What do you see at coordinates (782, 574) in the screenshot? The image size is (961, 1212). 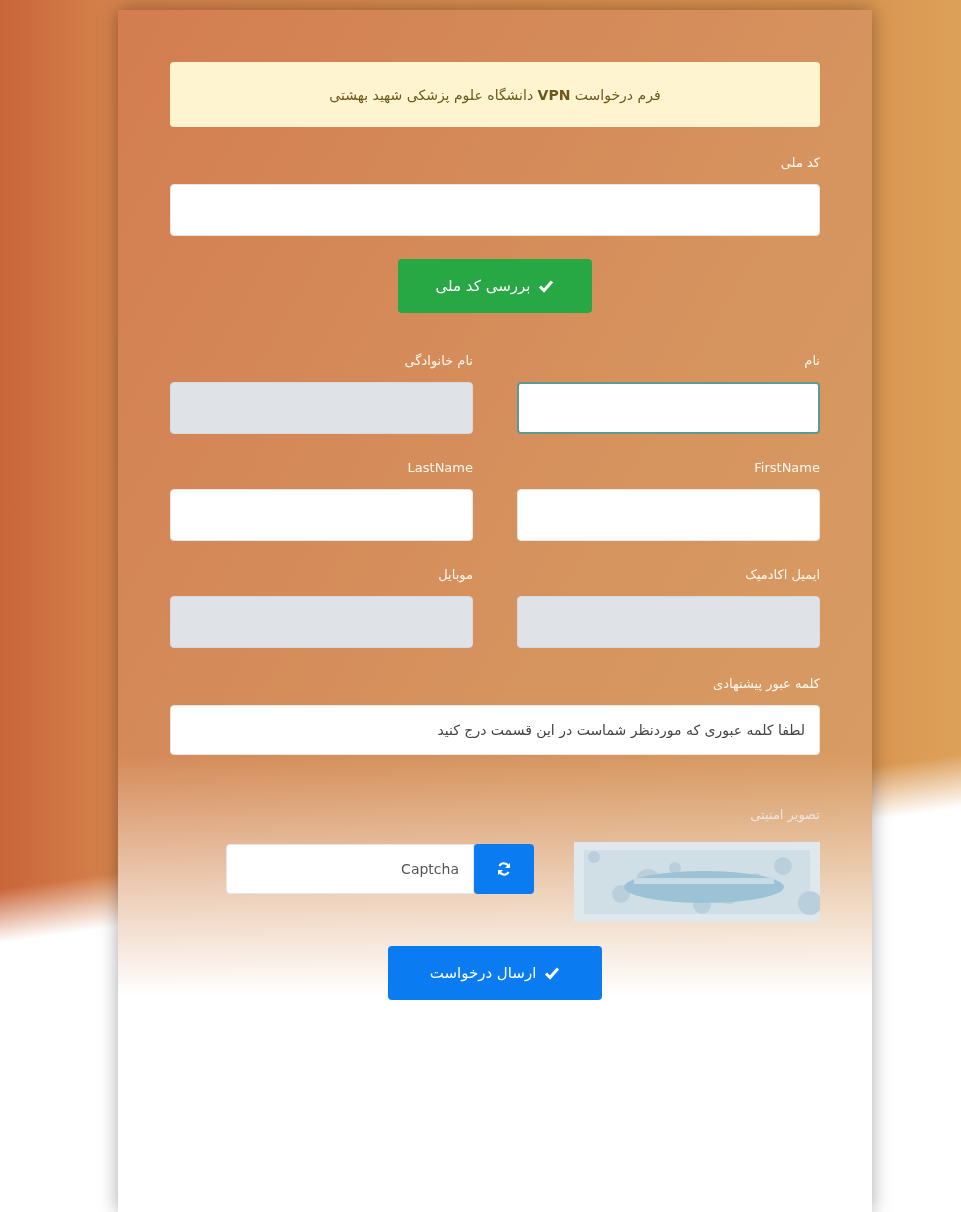 I see `field-label: ایمیل اکادمیک` at bounding box center [782, 574].